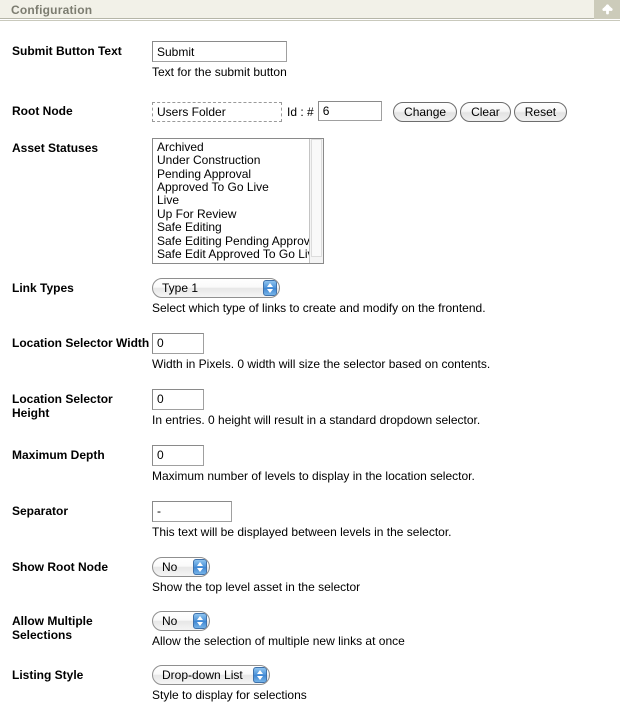  Describe the element at coordinates (232, 201) in the screenshot. I see `asset-status-option: Live` at that location.